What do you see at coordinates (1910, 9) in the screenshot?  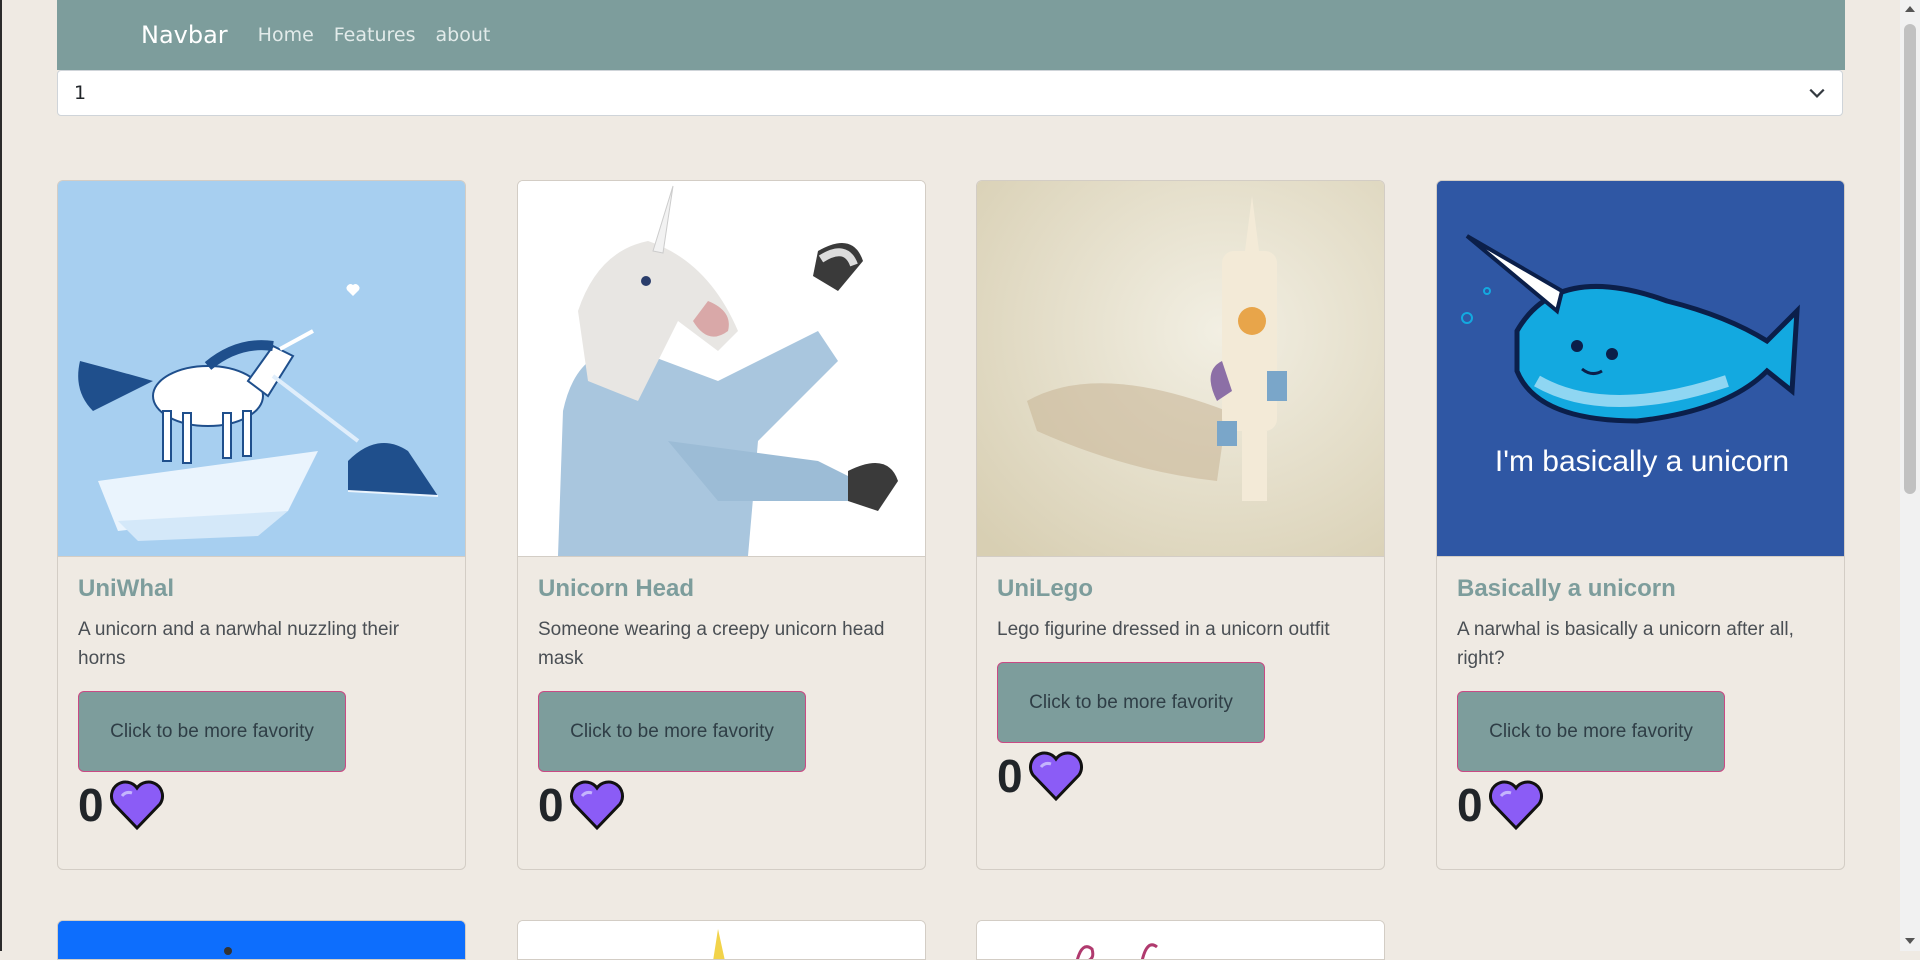 I see `scroll-up-icon` at bounding box center [1910, 9].